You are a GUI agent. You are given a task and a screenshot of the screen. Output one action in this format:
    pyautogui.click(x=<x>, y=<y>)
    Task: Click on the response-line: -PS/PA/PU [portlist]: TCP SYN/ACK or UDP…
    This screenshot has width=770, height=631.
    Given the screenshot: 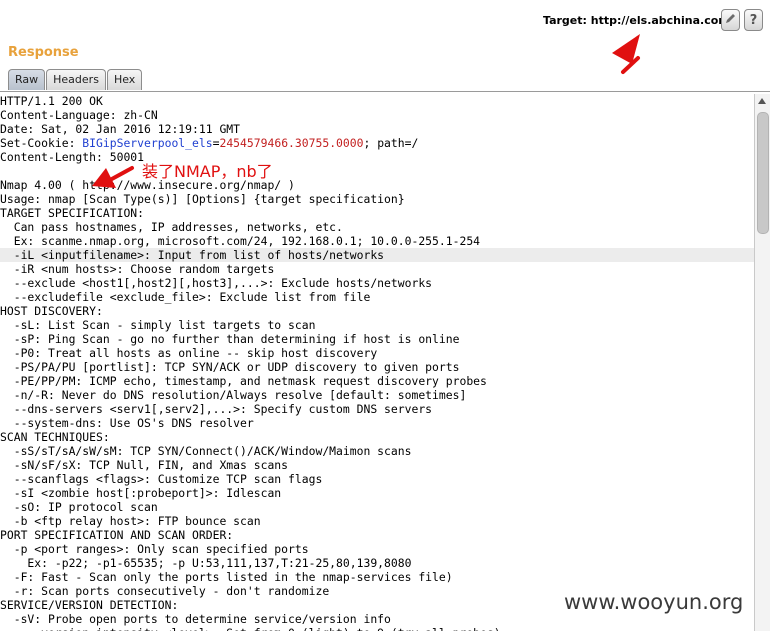 What is the action you would take?
    pyautogui.click(x=230, y=367)
    